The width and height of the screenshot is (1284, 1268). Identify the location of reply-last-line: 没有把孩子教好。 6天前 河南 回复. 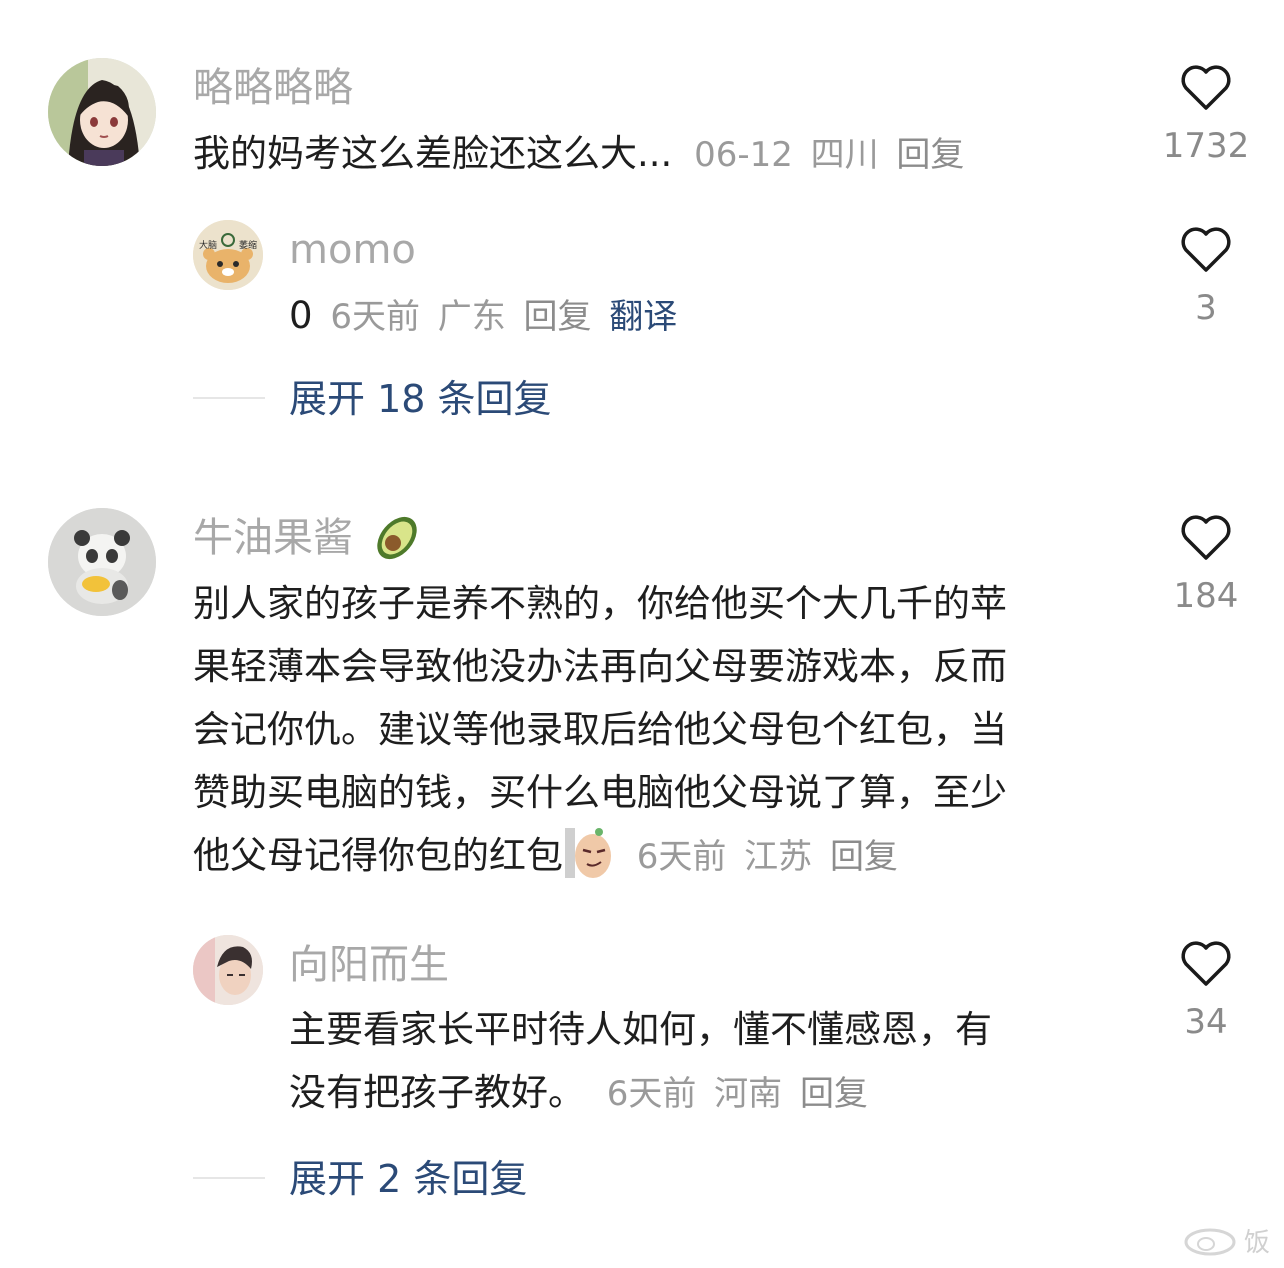
(640, 1093).